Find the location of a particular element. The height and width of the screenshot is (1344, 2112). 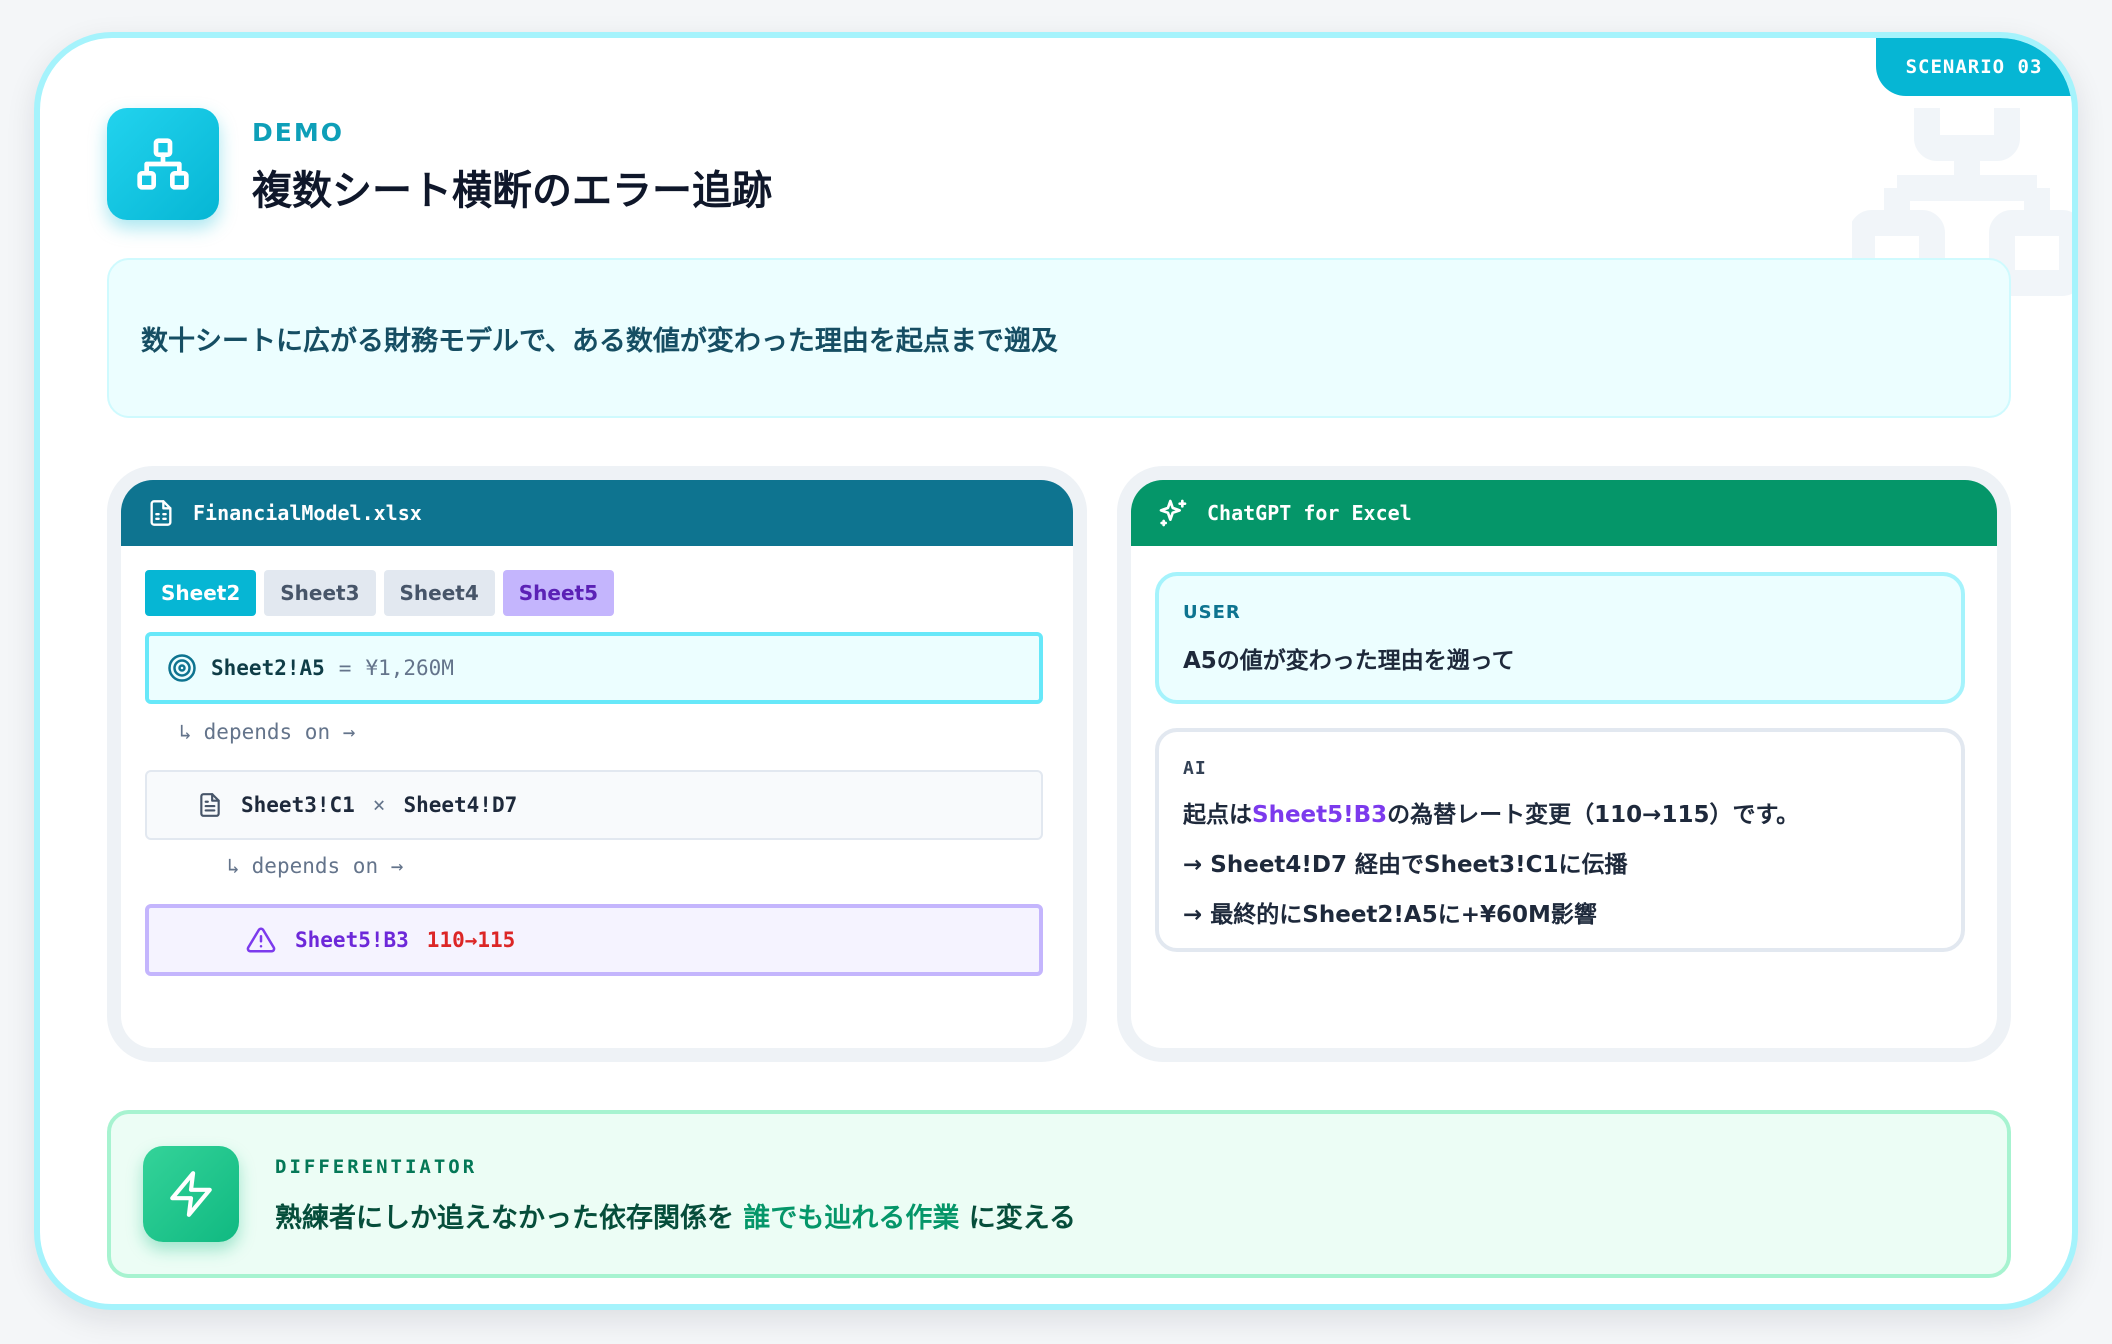

ai-message-line-2: → Sheet4!D7 経由でSheet3!C1に伝播 is located at coordinates (1405, 865).